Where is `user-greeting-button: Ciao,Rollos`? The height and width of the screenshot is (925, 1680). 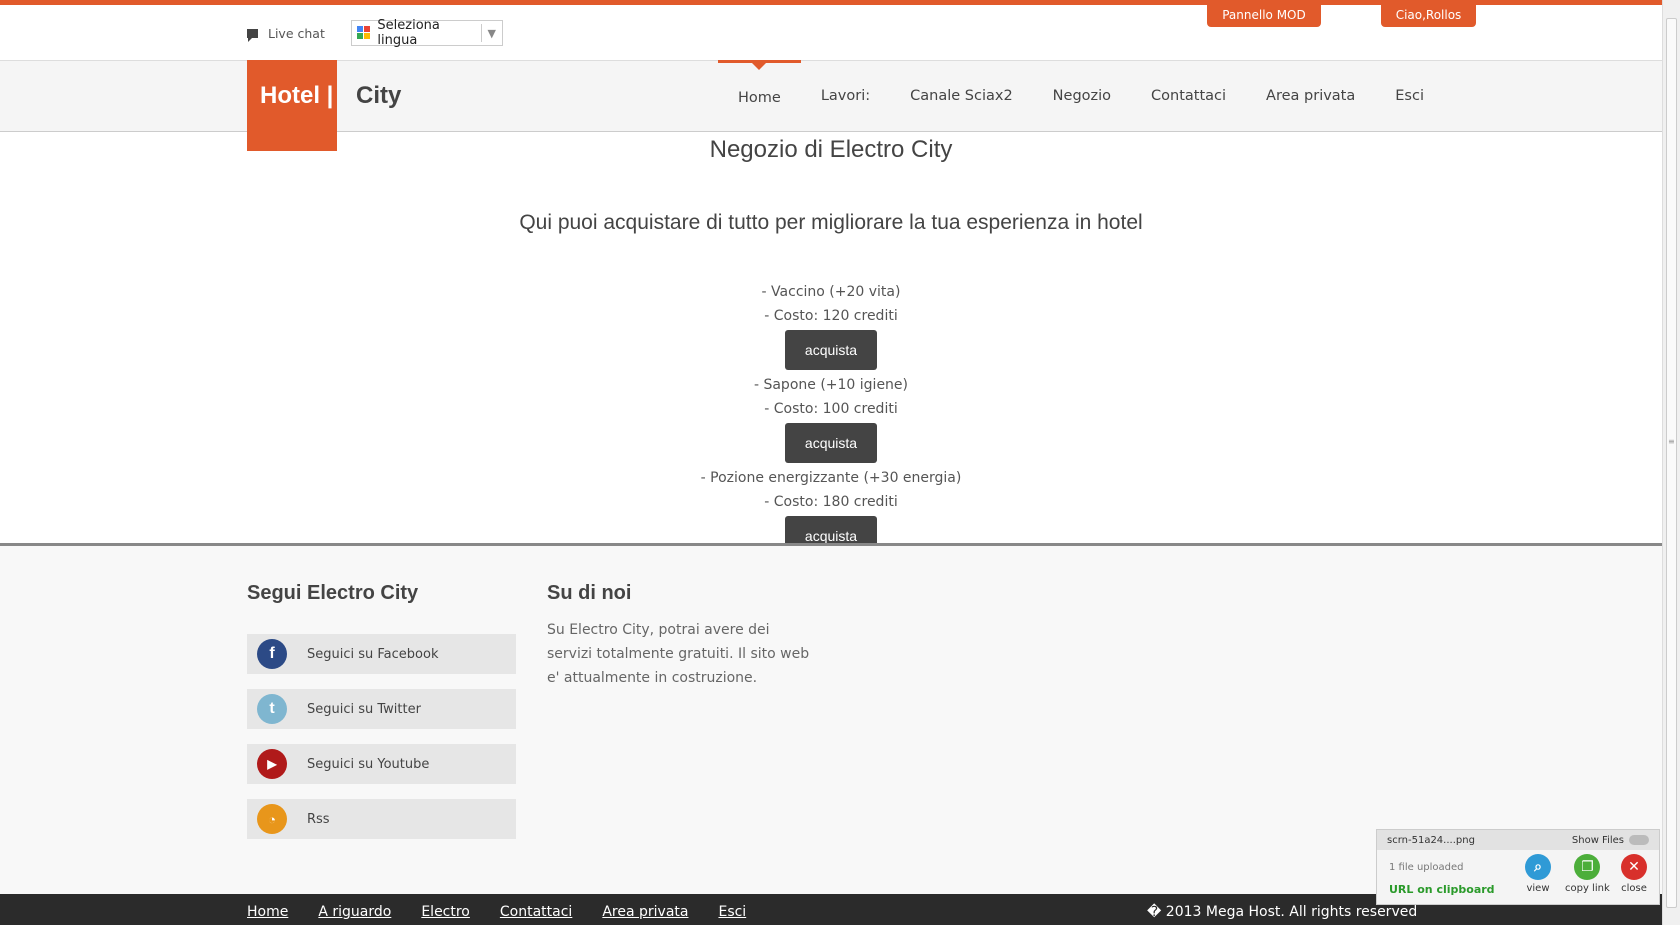 user-greeting-button: Ciao,Rollos is located at coordinates (1428, 14).